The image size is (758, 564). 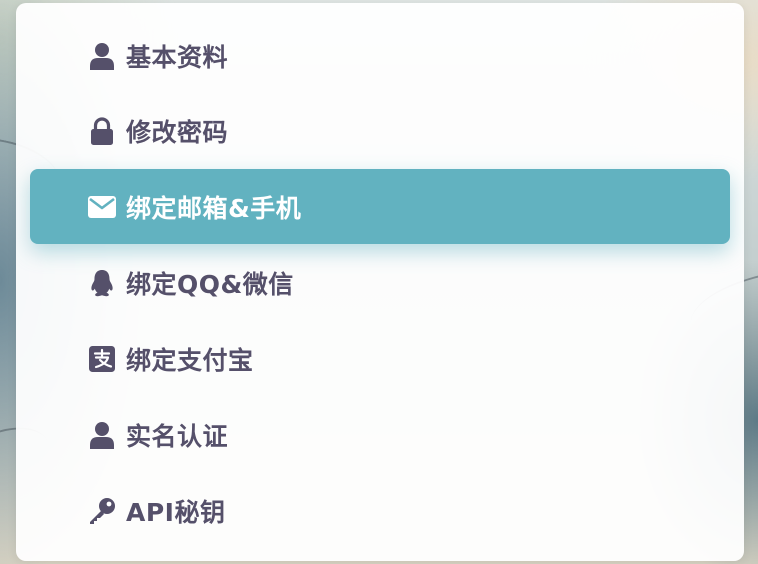 What do you see at coordinates (380, 510) in the screenshot?
I see `menu-item-api-key: API秘钥` at bounding box center [380, 510].